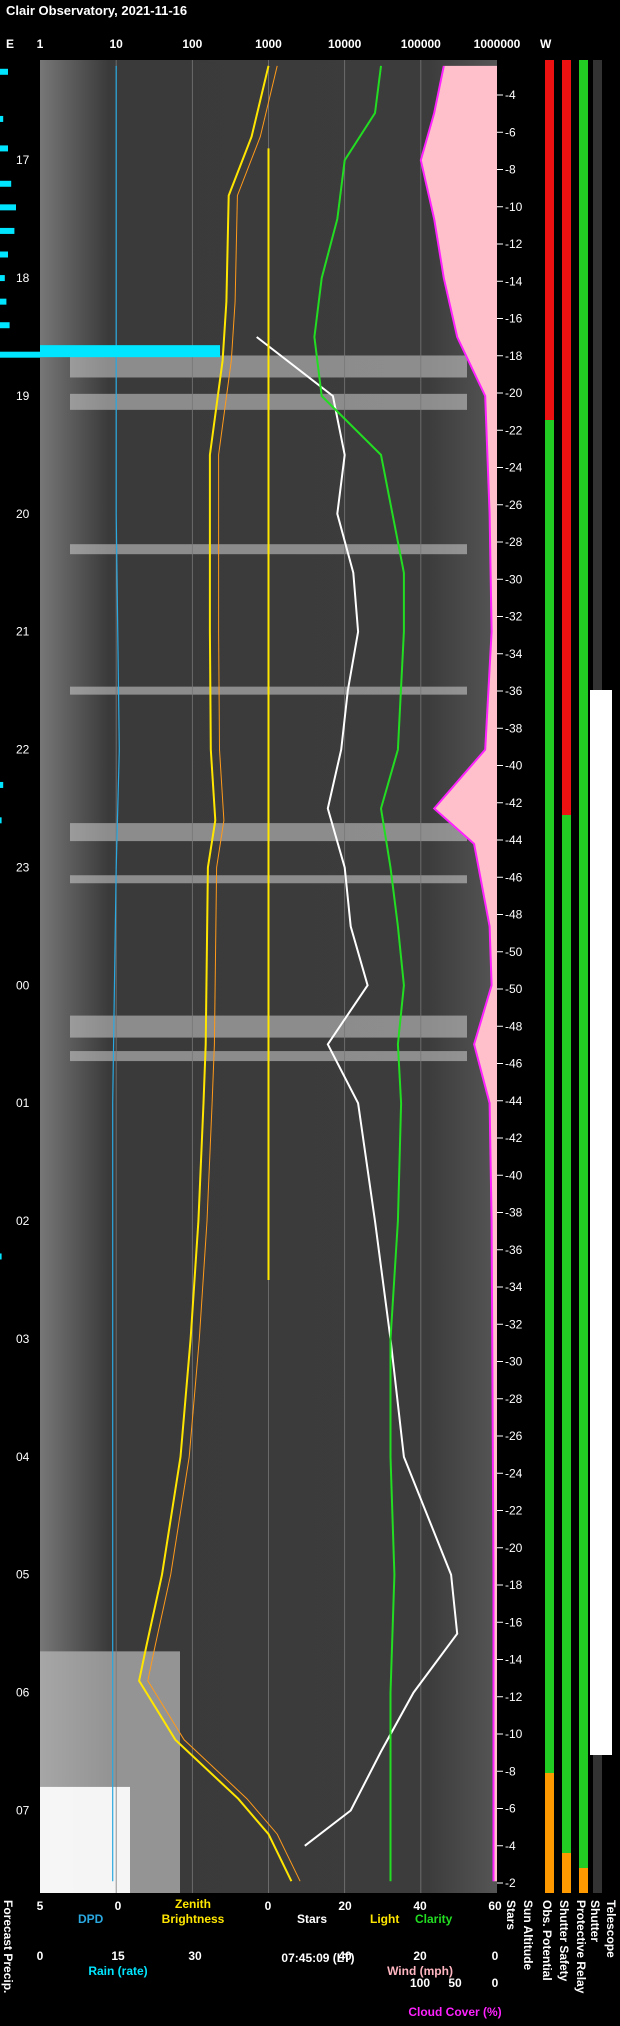 This screenshot has height=2026, width=620. What do you see at coordinates (116, 44) in the screenshot?
I see `top-axis-tick: 10` at bounding box center [116, 44].